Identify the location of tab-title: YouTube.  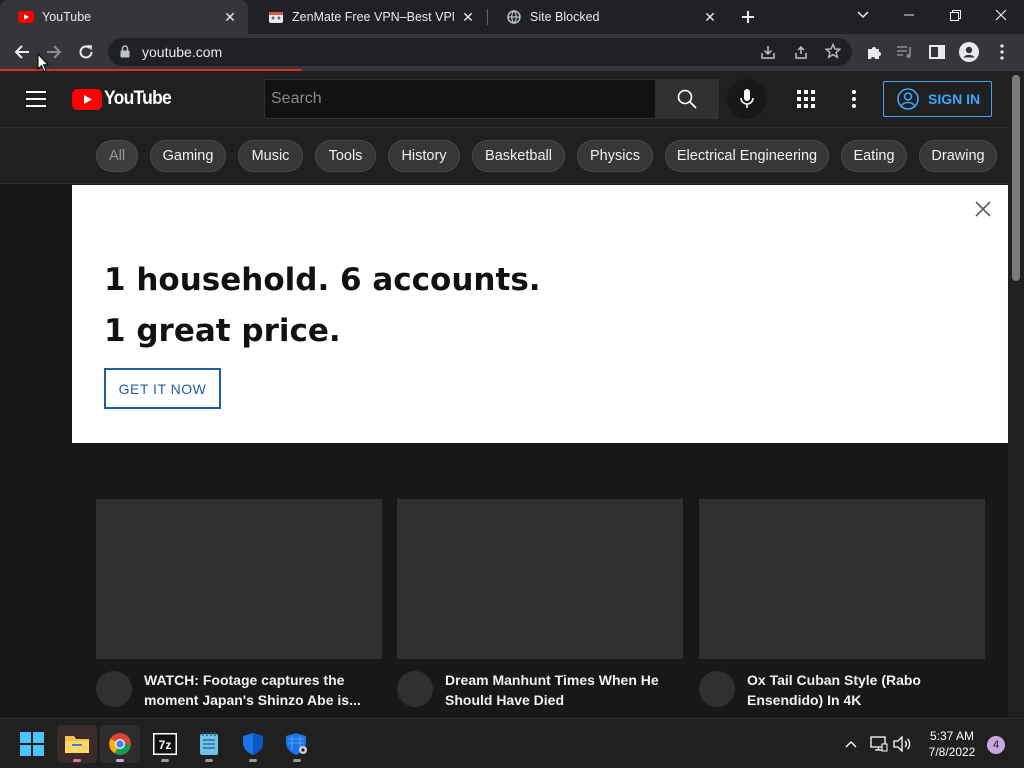
(67, 17).